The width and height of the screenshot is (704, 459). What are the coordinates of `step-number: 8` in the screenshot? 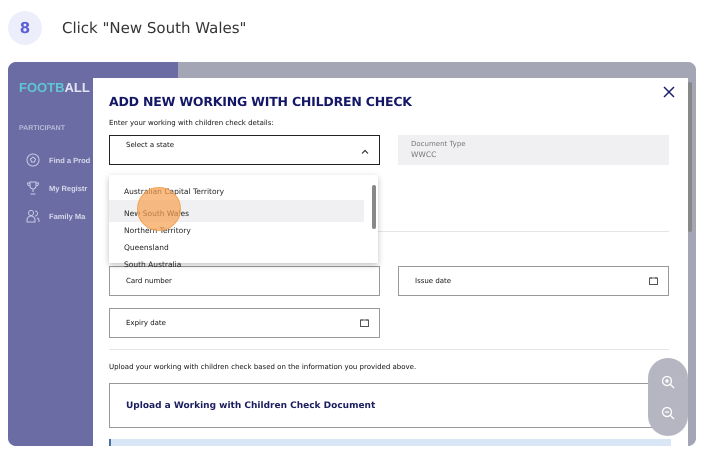 It's located at (25, 28).